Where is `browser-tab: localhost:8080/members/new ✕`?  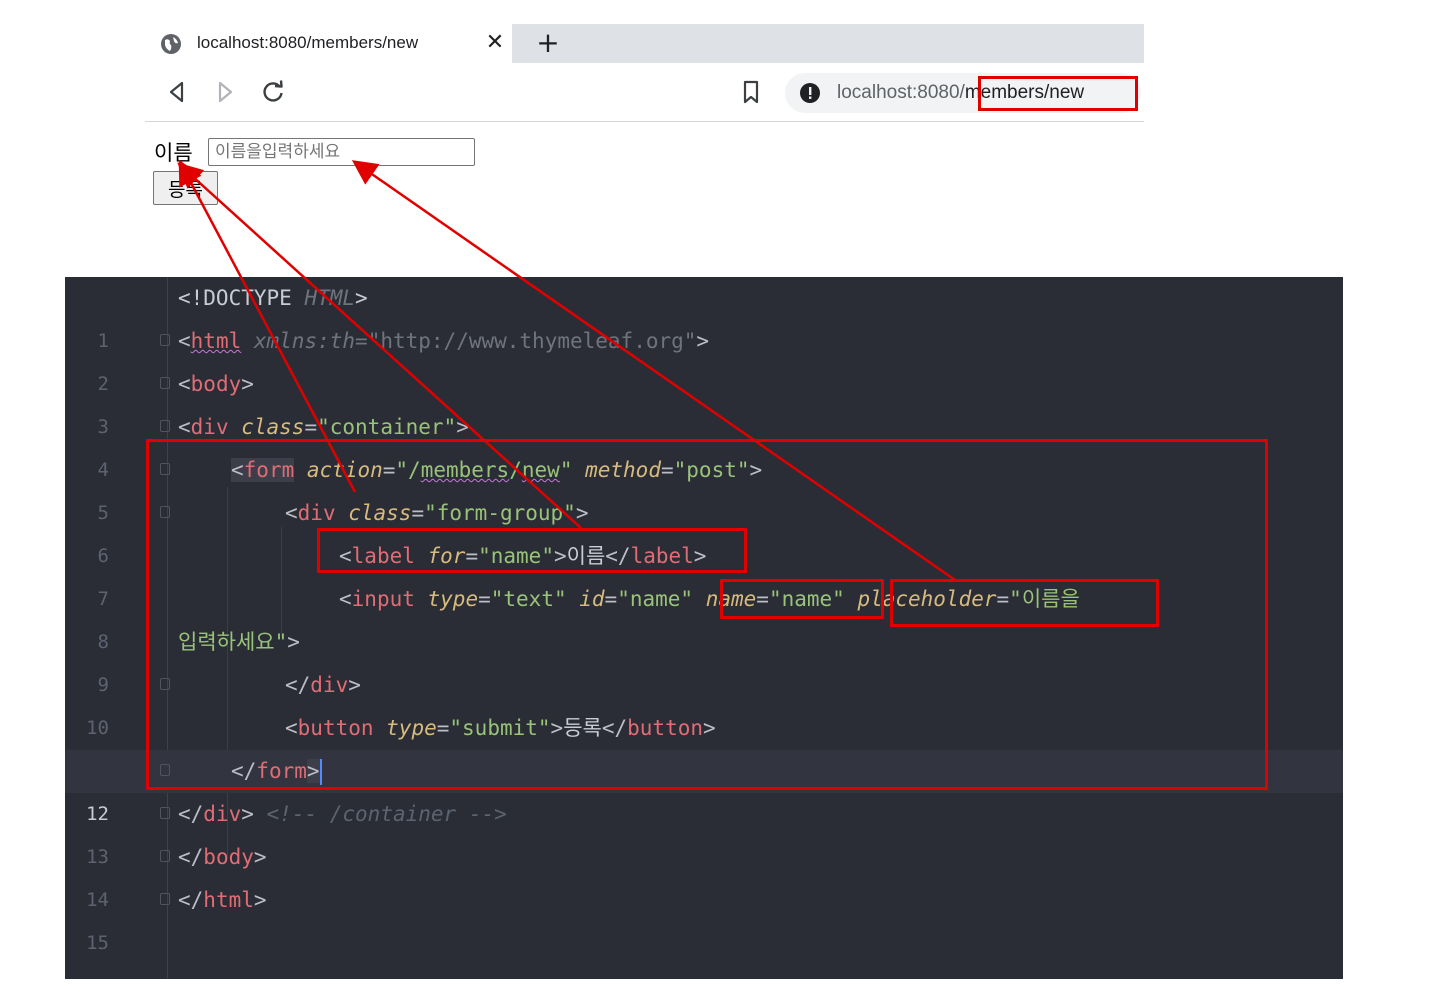
browser-tab: localhost:8080/members/new ✕ is located at coordinates (328, 43).